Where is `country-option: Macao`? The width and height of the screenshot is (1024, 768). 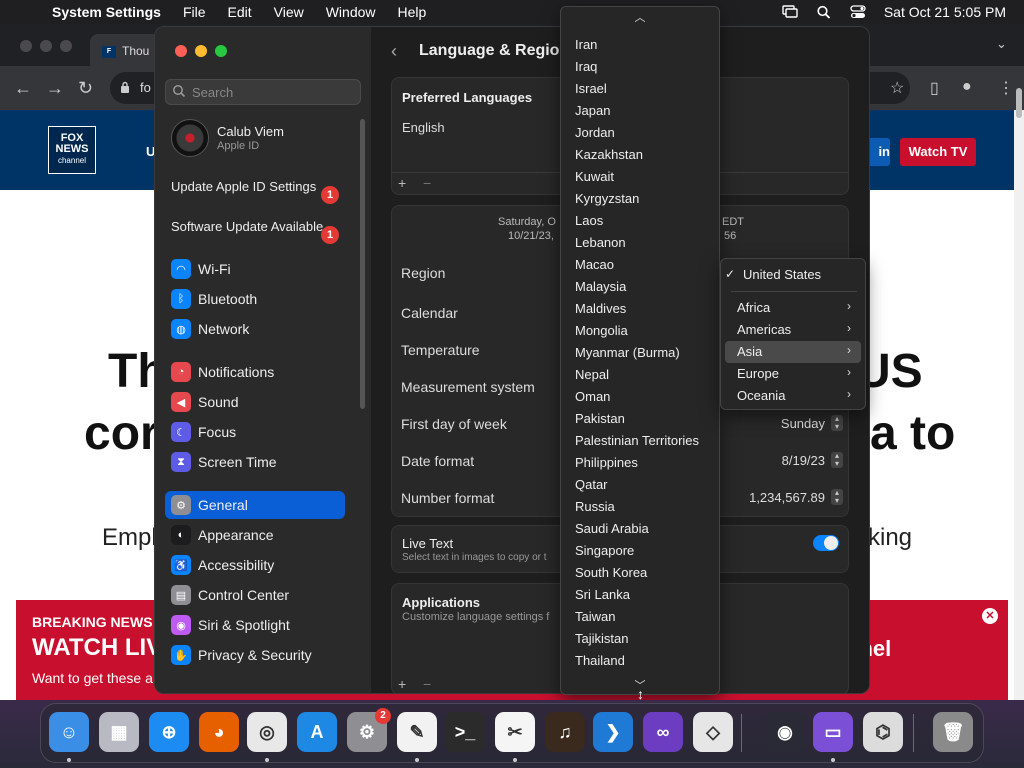
country-option: Macao is located at coordinates (594, 264).